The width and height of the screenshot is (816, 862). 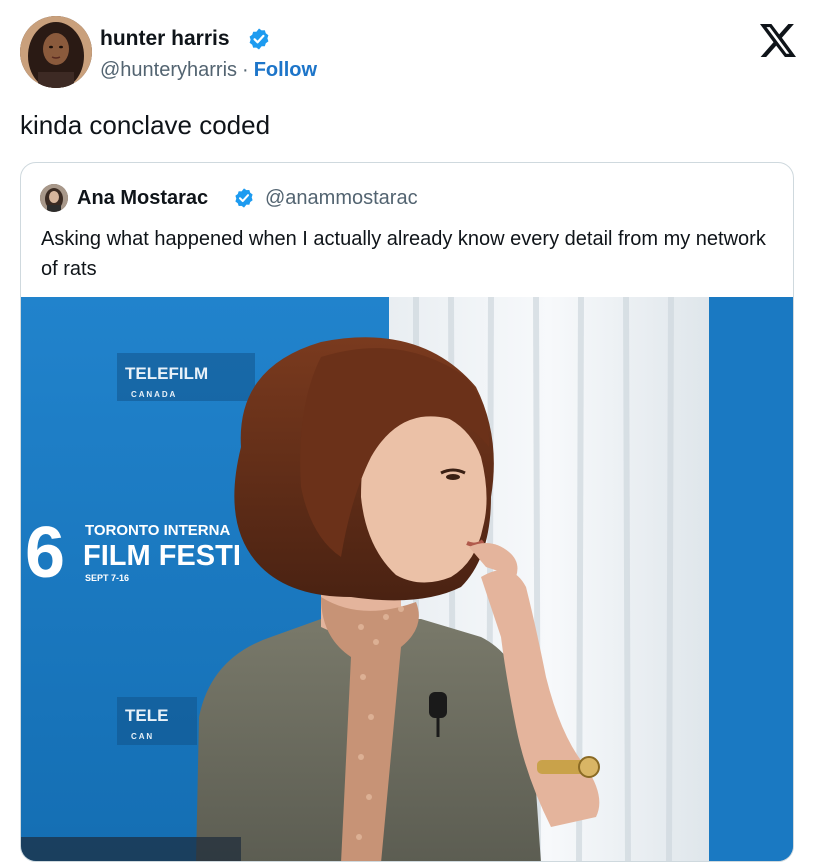 What do you see at coordinates (54, 198) in the screenshot?
I see `quoted-author-avatar` at bounding box center [54, 198].